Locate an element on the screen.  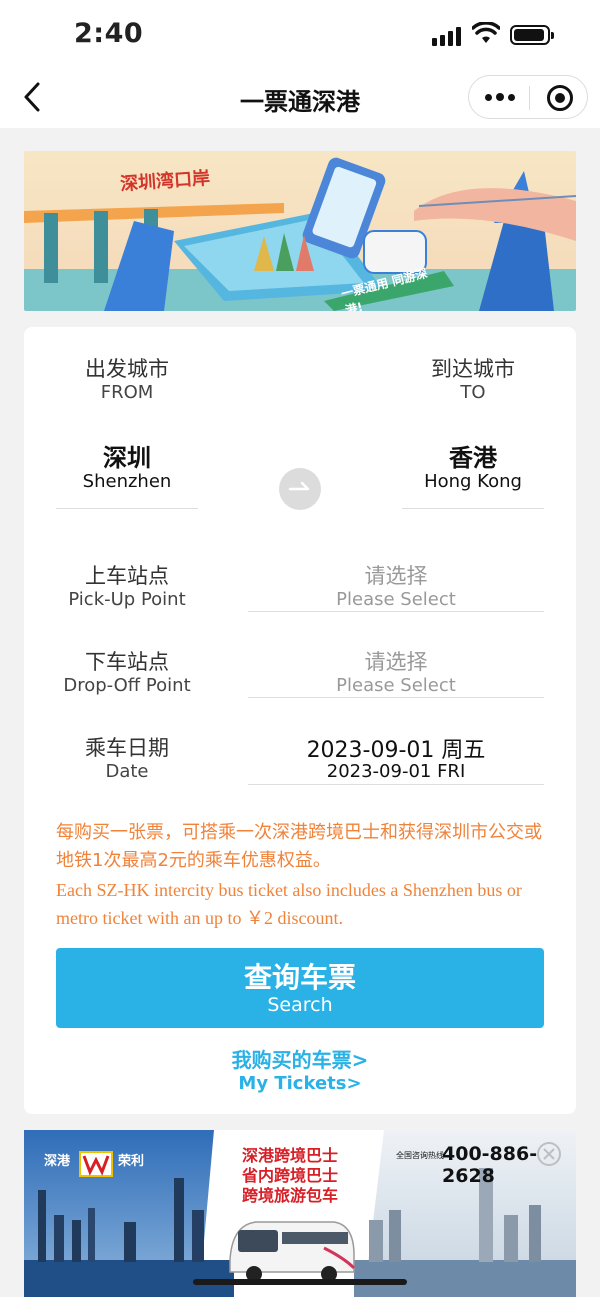
promo-banner: 深圳湾口岸 一票通用 同游深港! is located at coordinates (300, 231).